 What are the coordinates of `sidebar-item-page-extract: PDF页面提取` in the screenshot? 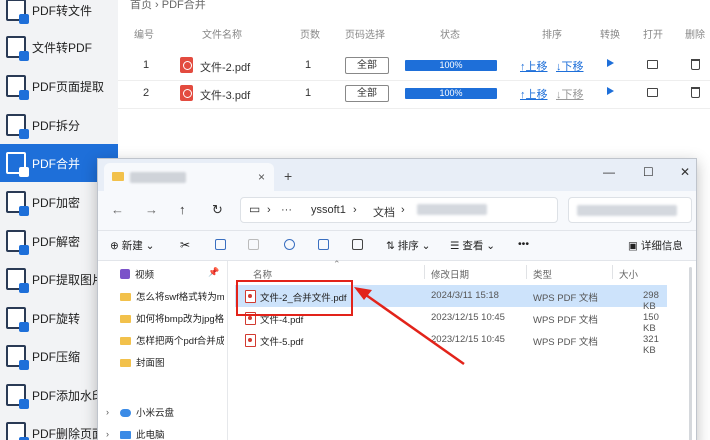 It's located at (59, 86).